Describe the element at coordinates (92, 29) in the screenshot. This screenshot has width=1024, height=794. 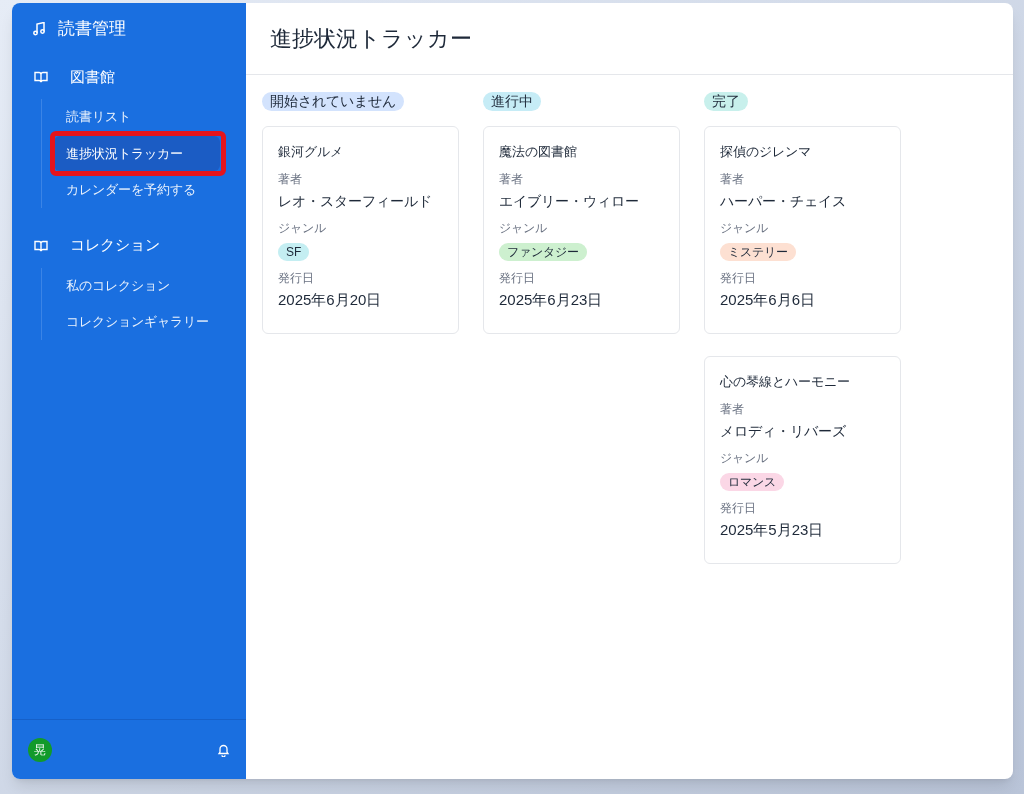
I see `app-title: 読書管理` at that location.